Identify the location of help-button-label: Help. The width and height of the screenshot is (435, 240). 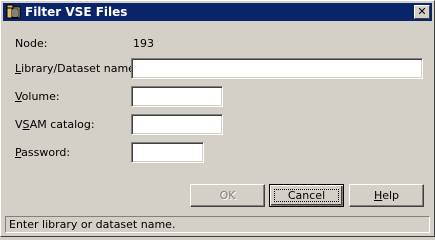
(386, 195).